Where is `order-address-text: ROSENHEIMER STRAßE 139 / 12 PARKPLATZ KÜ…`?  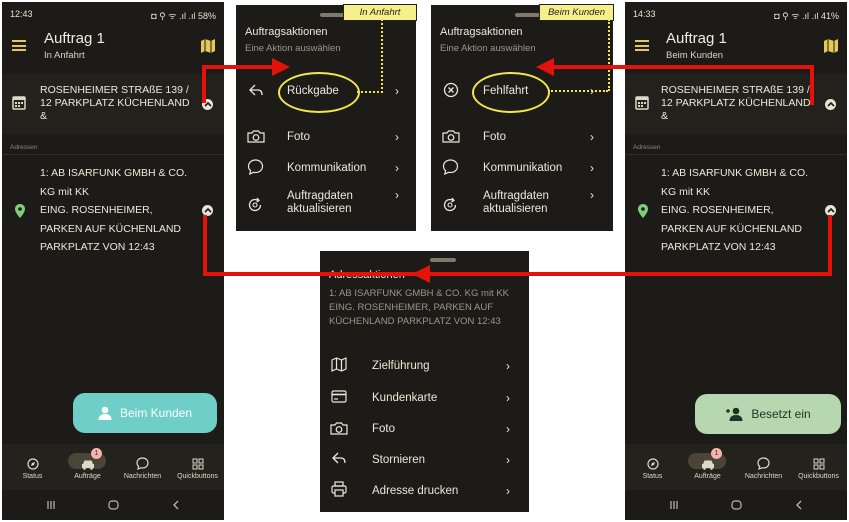 order-address-text: ROSENHEIMER STRAßE 139 / 12 PARKPLATZ KÜ… is located at coordinates (115, 103).